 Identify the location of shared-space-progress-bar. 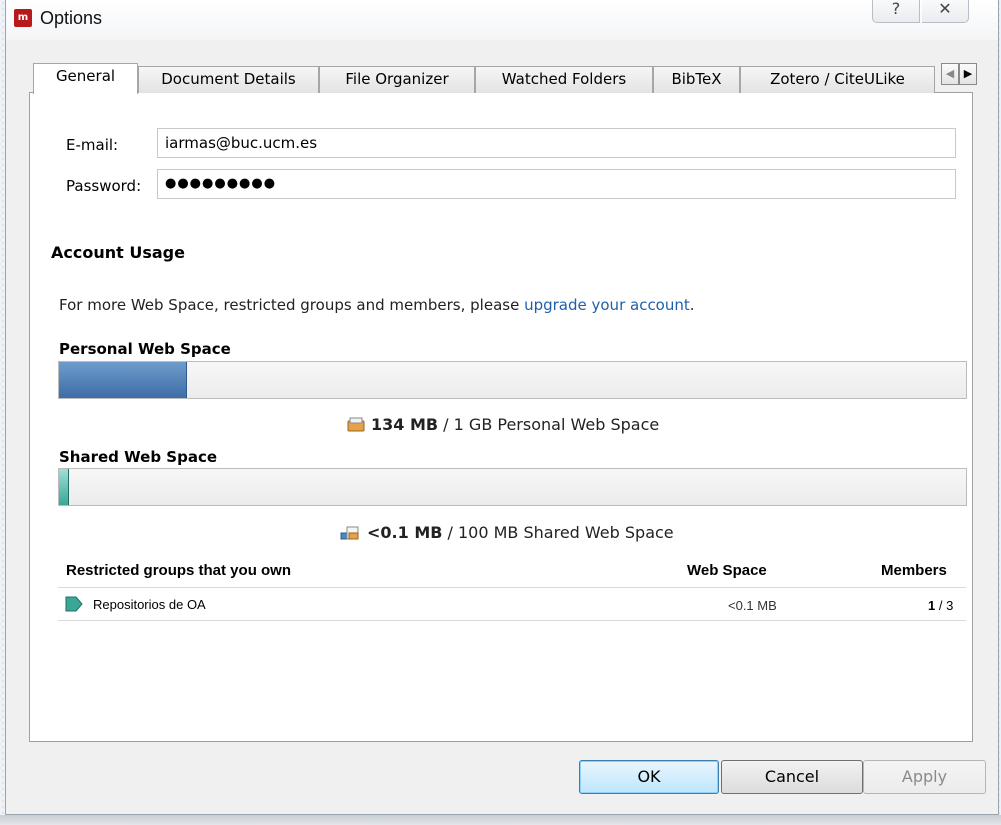
(512, 487).